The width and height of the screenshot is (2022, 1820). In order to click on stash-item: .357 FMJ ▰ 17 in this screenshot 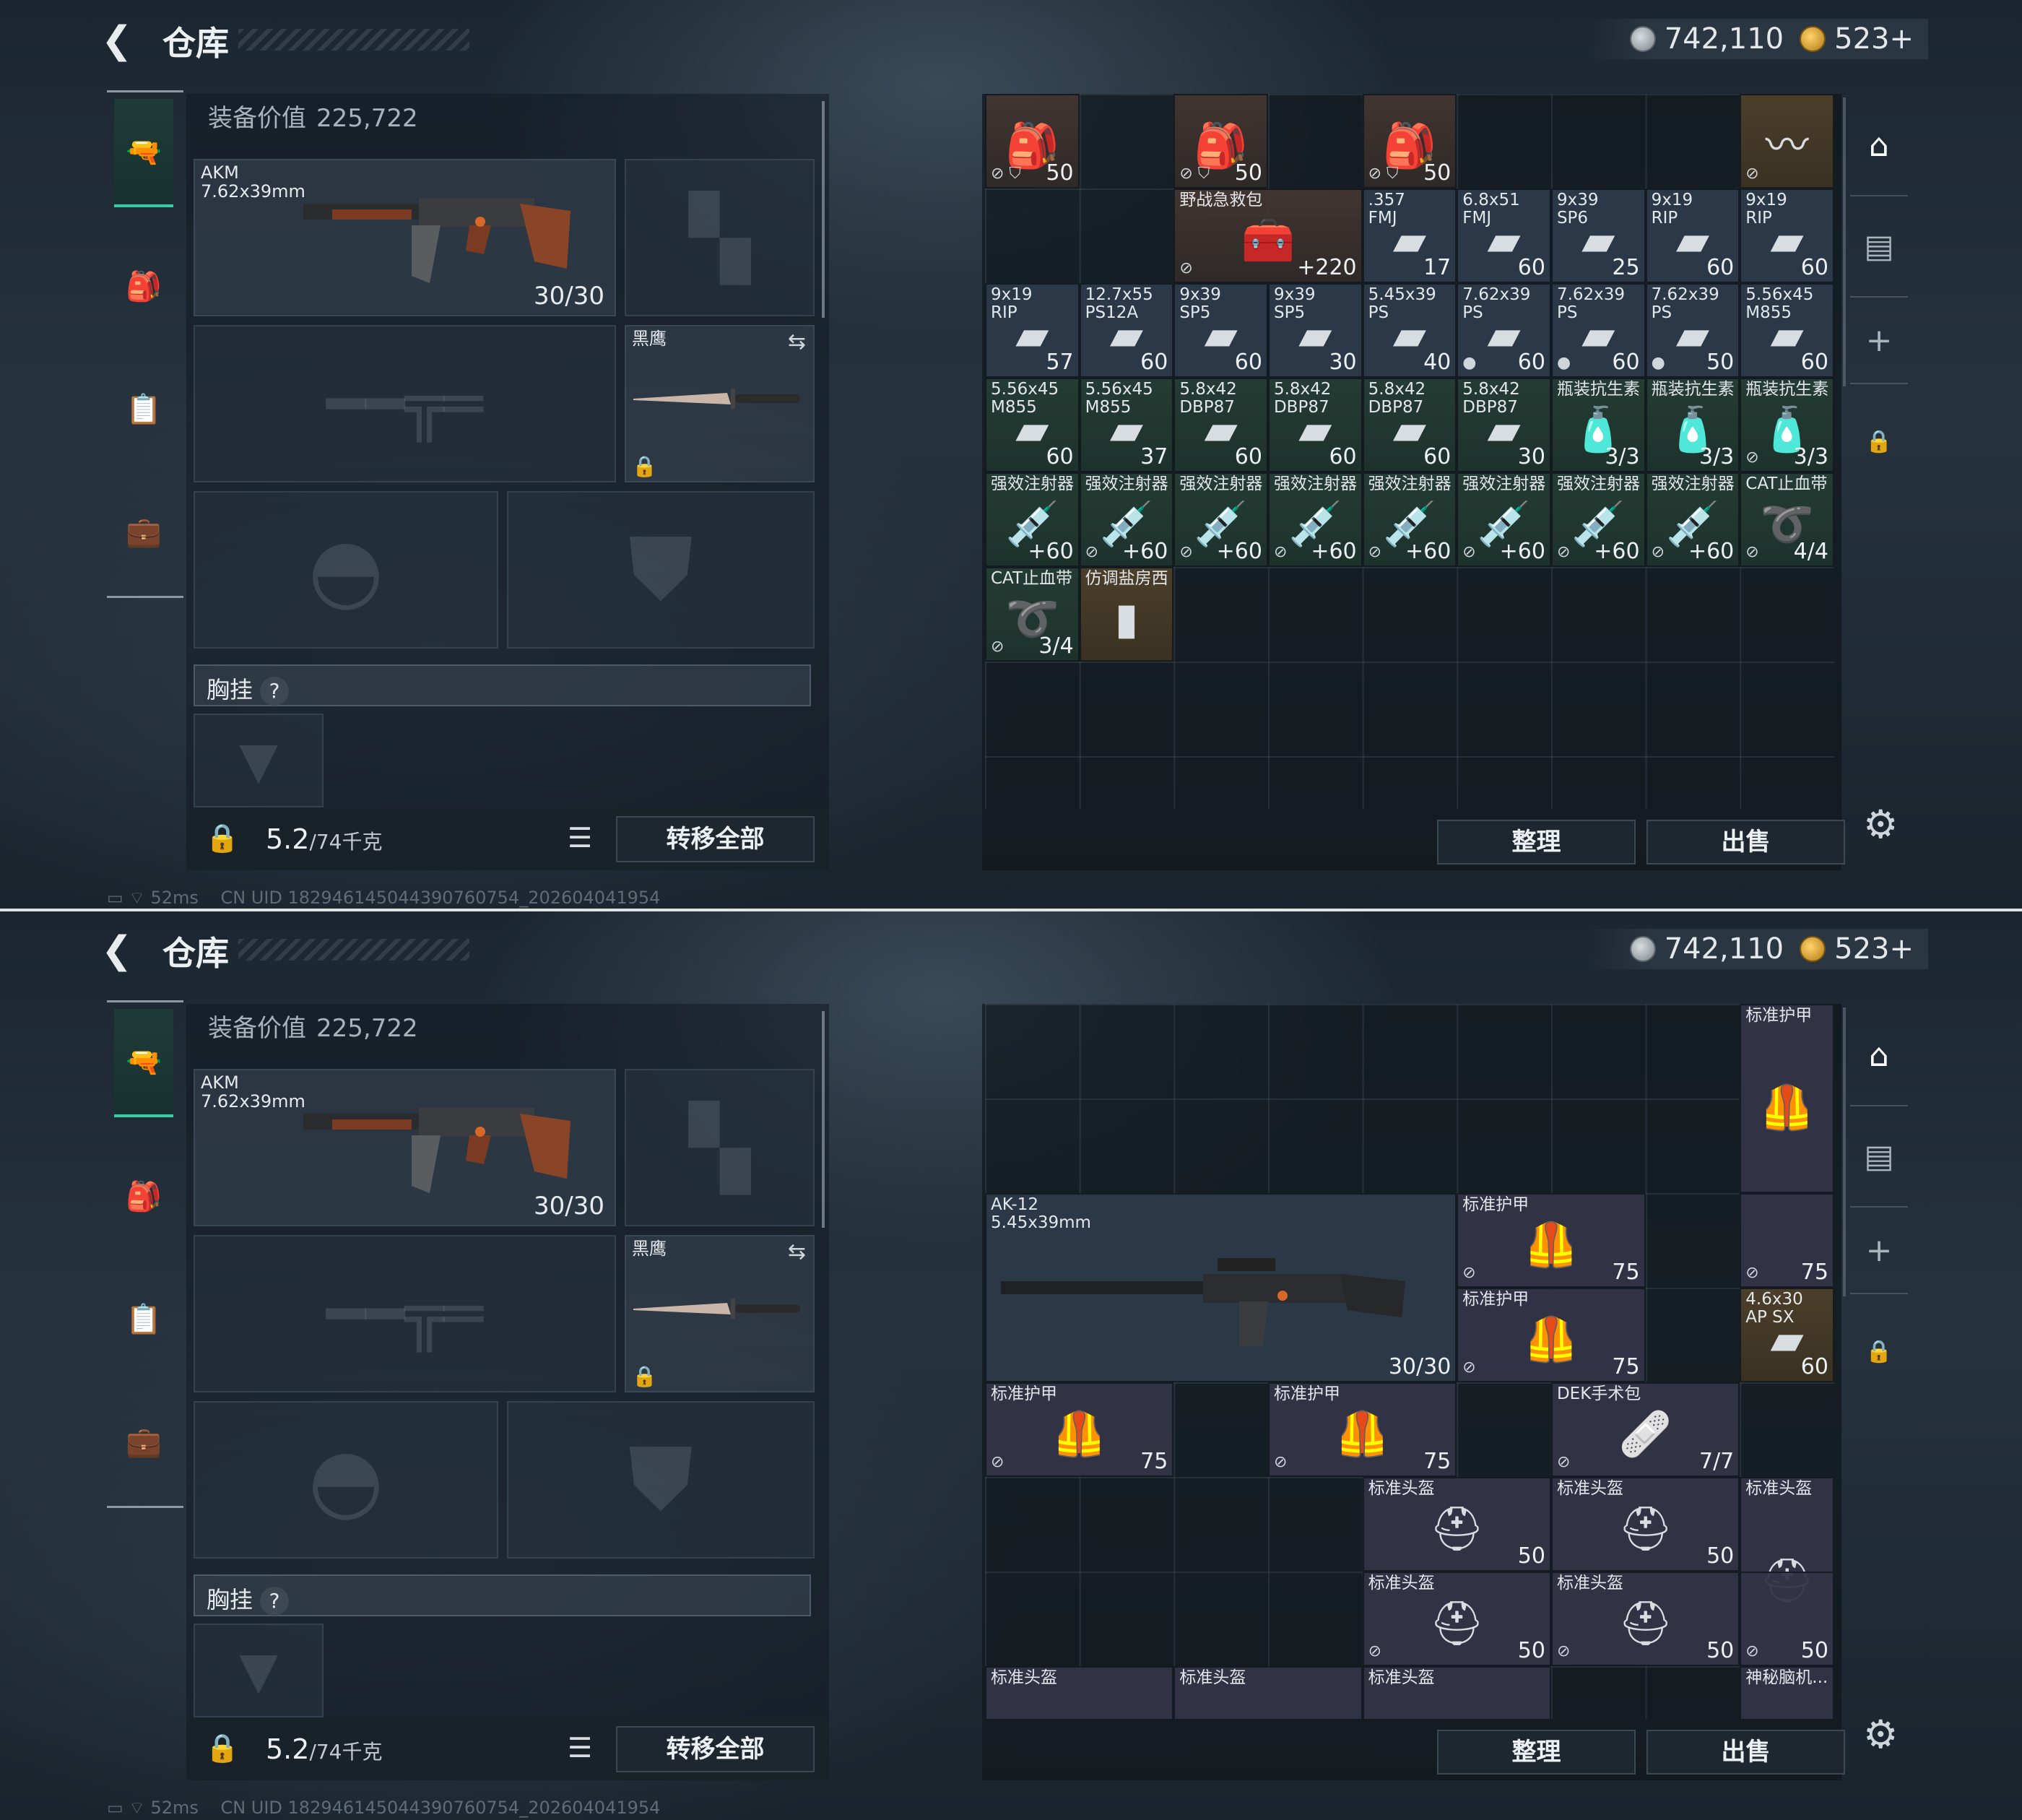, I will do `click(1410, 235)`.